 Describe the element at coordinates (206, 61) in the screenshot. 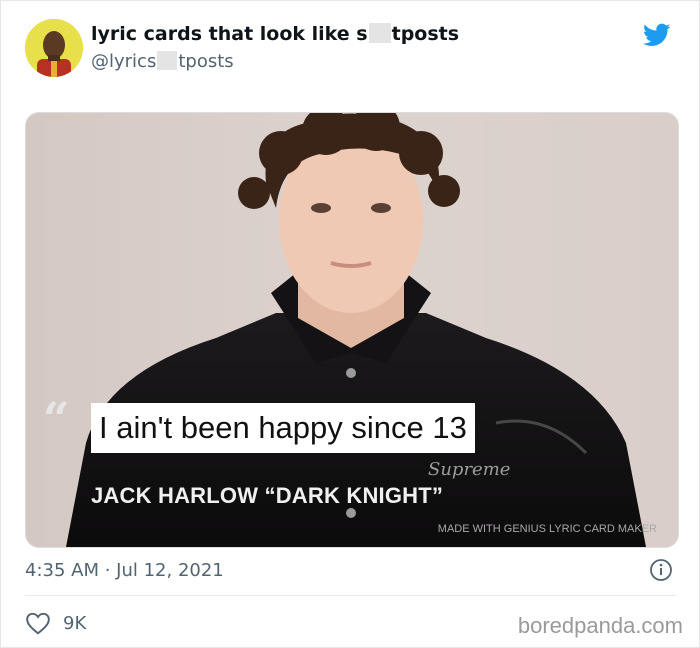

I see `handle-suffix: tposts` at that location.